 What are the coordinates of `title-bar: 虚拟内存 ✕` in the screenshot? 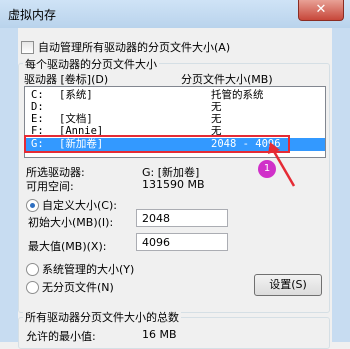 It's located at (175, 14).